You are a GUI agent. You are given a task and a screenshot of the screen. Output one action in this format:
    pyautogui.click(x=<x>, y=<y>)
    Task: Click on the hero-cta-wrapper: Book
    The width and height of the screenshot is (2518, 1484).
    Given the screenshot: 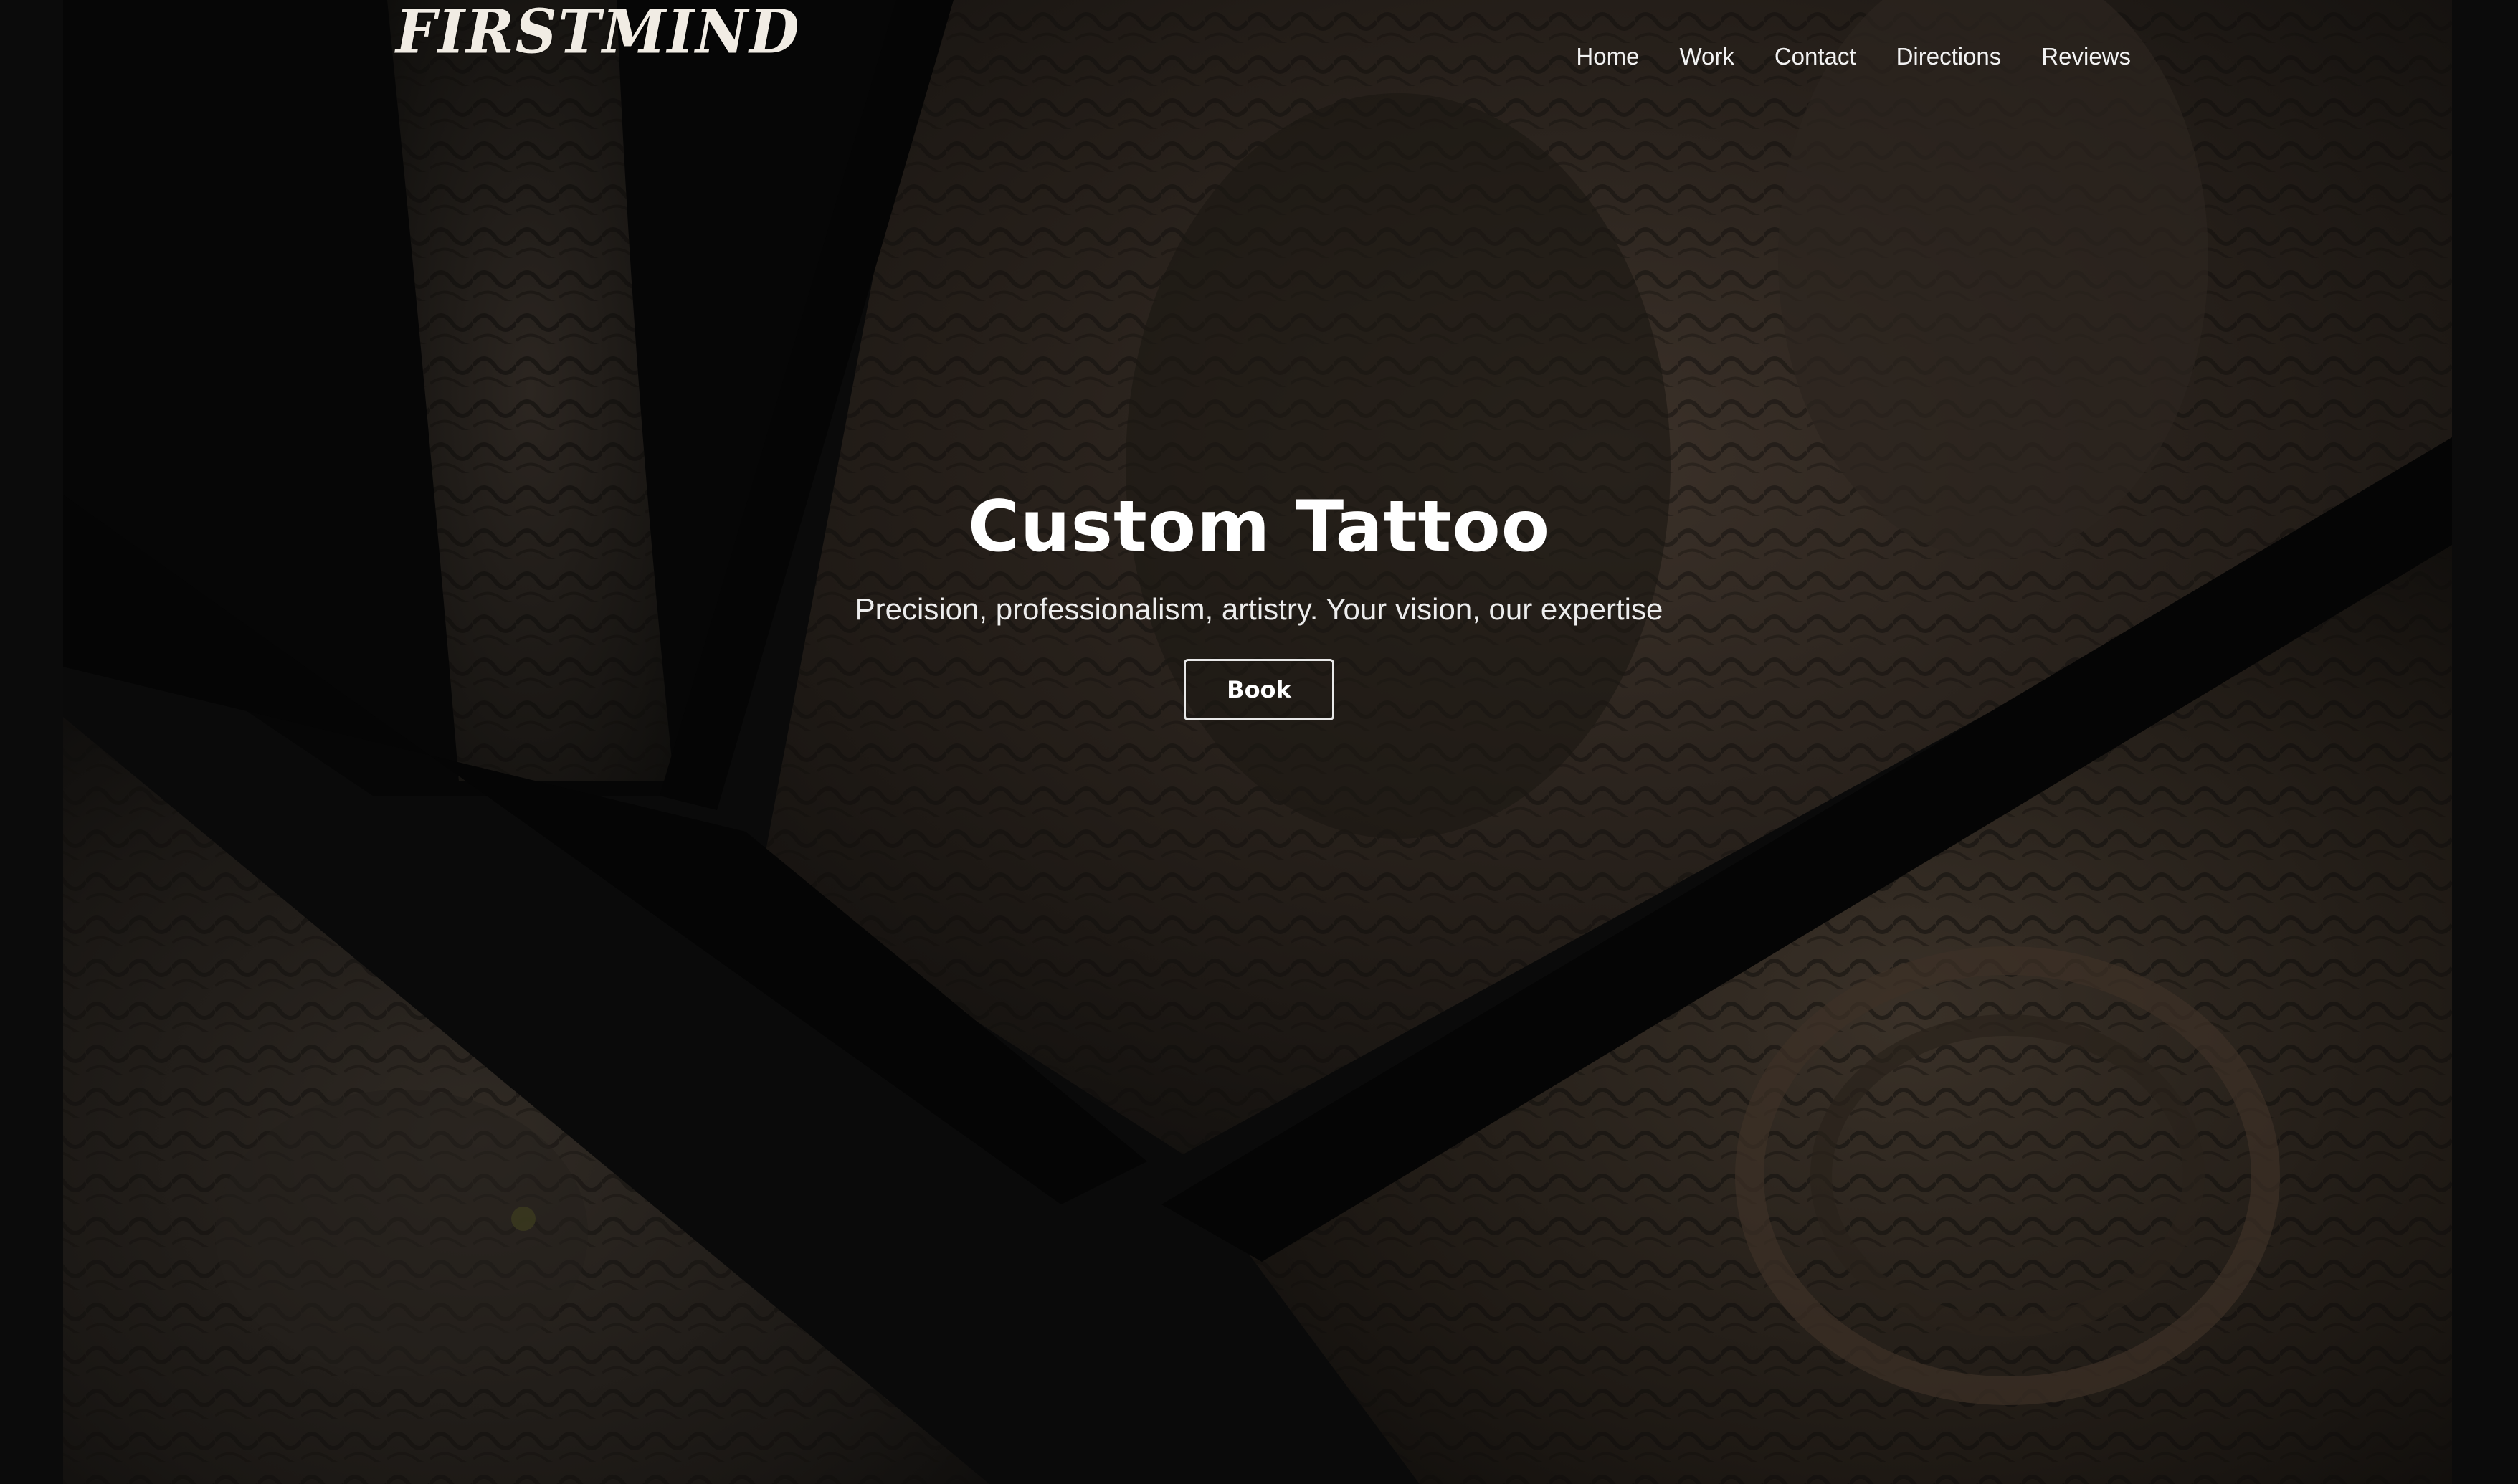 What is the action you would take?
    pyautogui.click(x=1259, y=677)
    